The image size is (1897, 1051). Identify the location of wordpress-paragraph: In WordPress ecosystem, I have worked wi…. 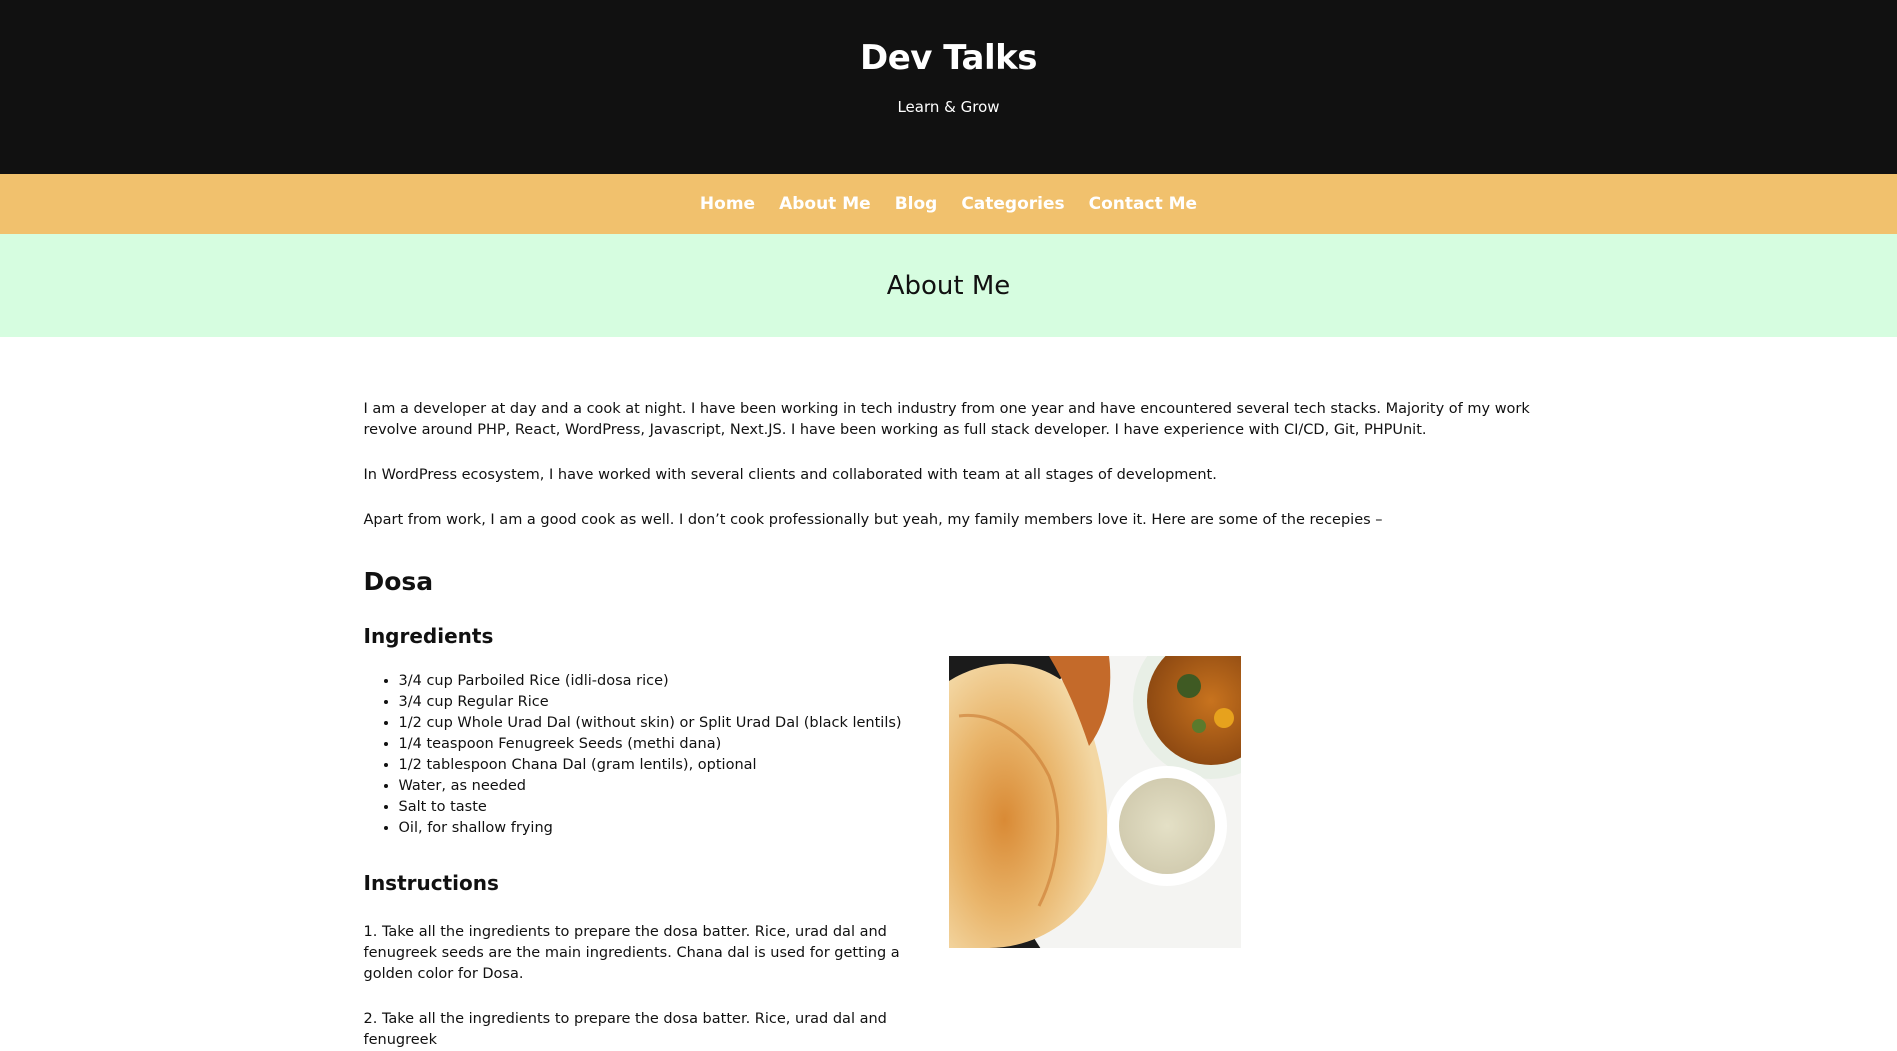
(790, 475).